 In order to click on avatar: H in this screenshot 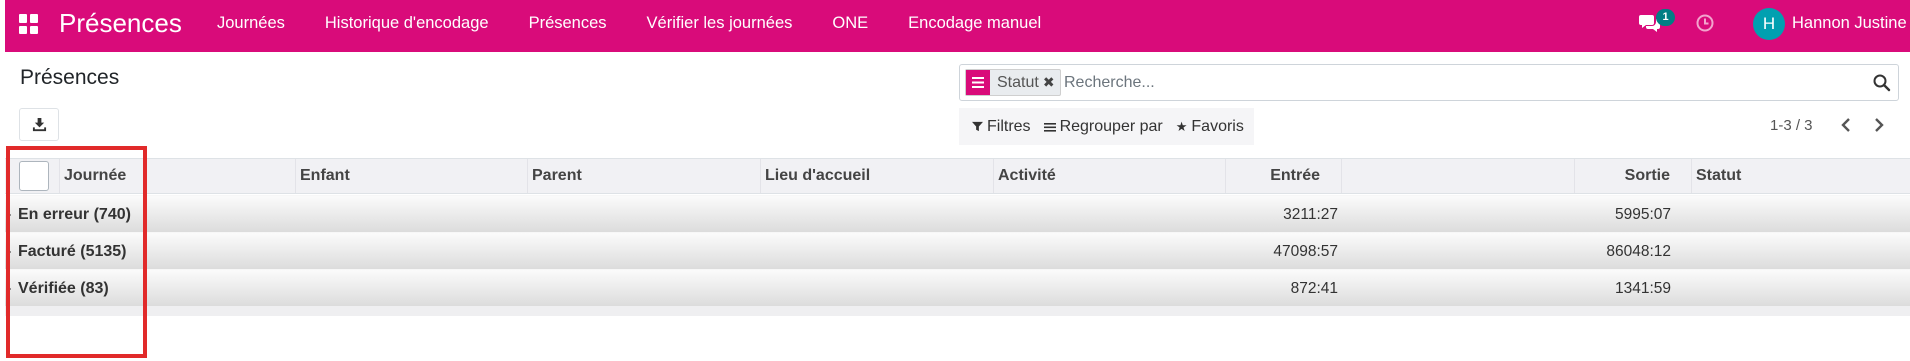, I will do `click(1769, 24)`.